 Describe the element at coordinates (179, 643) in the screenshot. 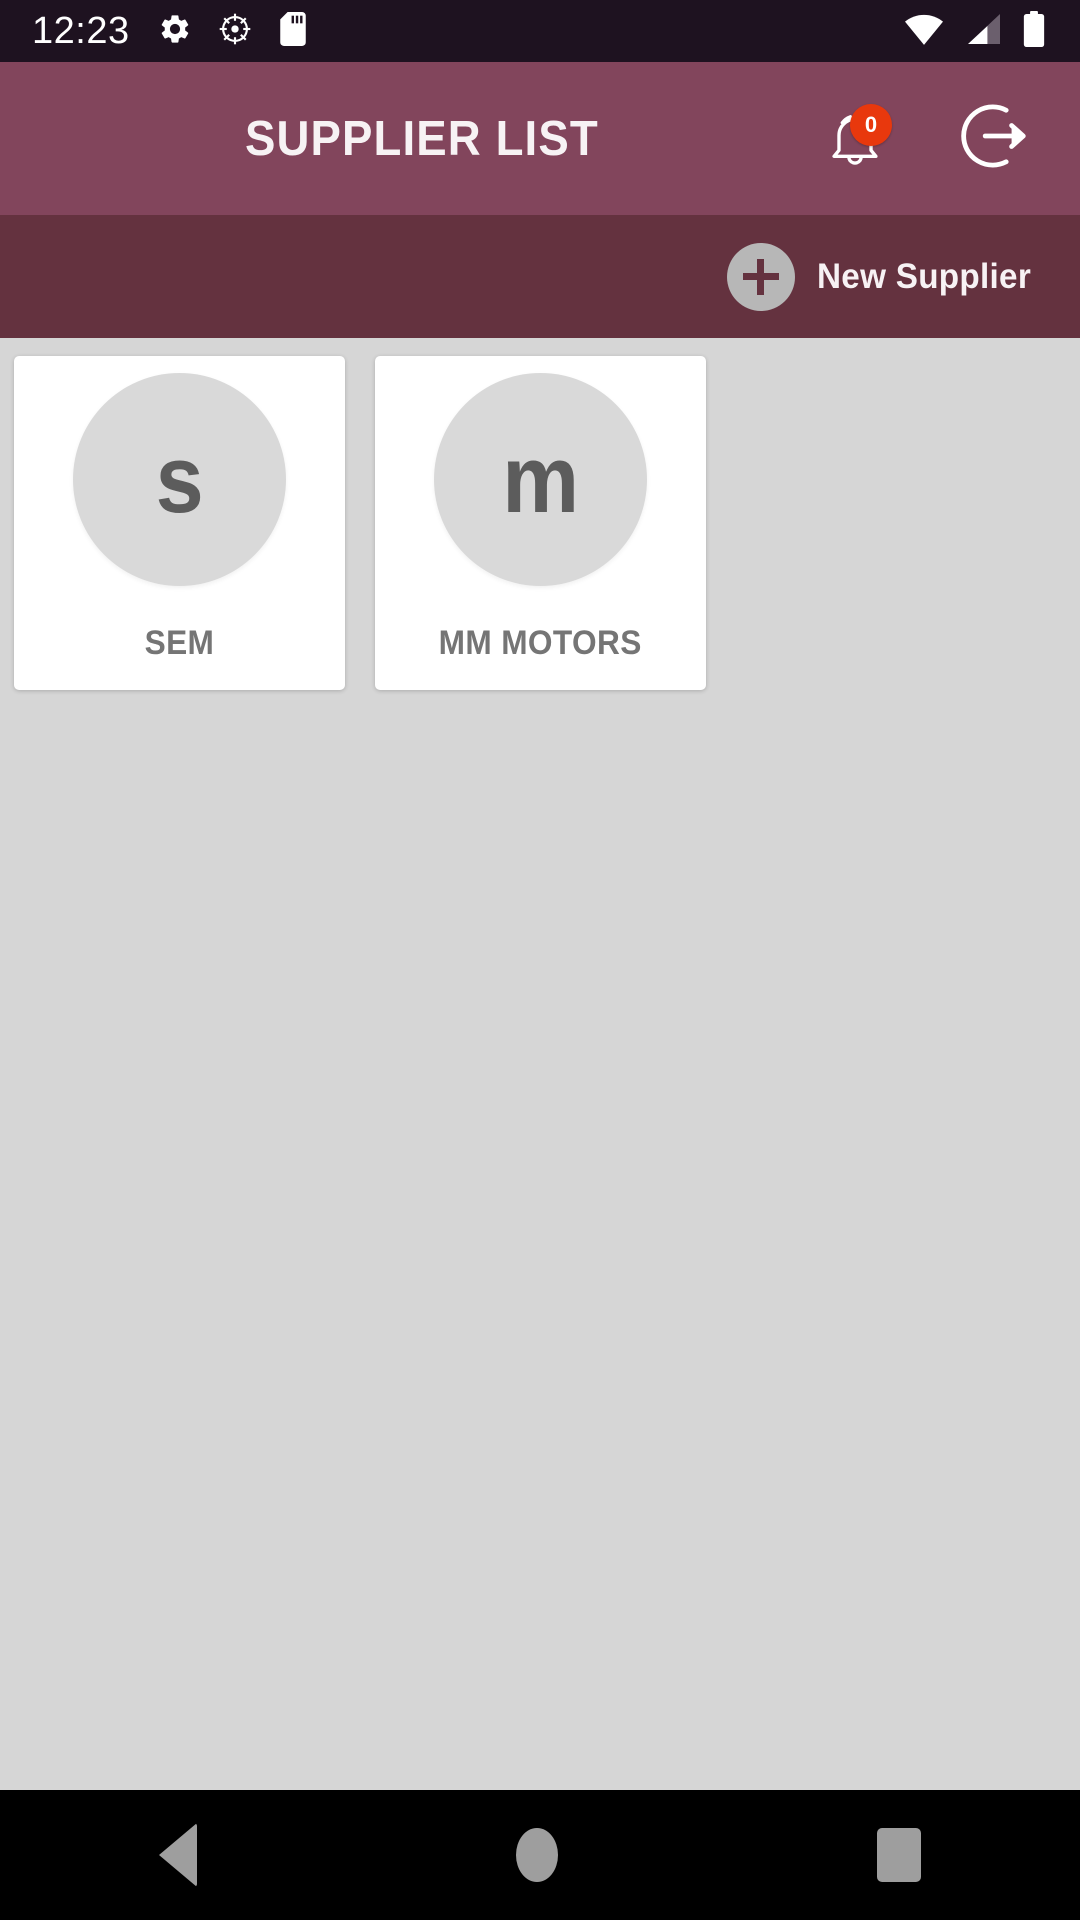

I see `supplier-name: SEM` at that location.